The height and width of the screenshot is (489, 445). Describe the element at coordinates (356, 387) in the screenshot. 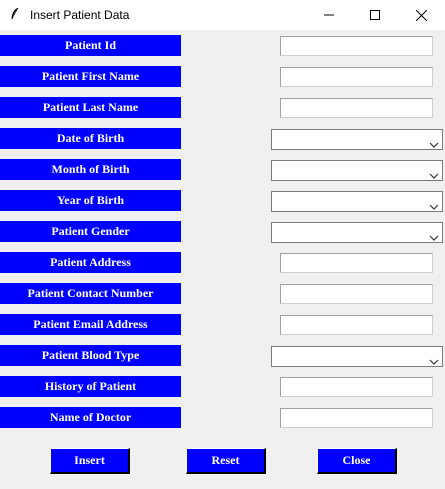

I see `history-input` at that location.